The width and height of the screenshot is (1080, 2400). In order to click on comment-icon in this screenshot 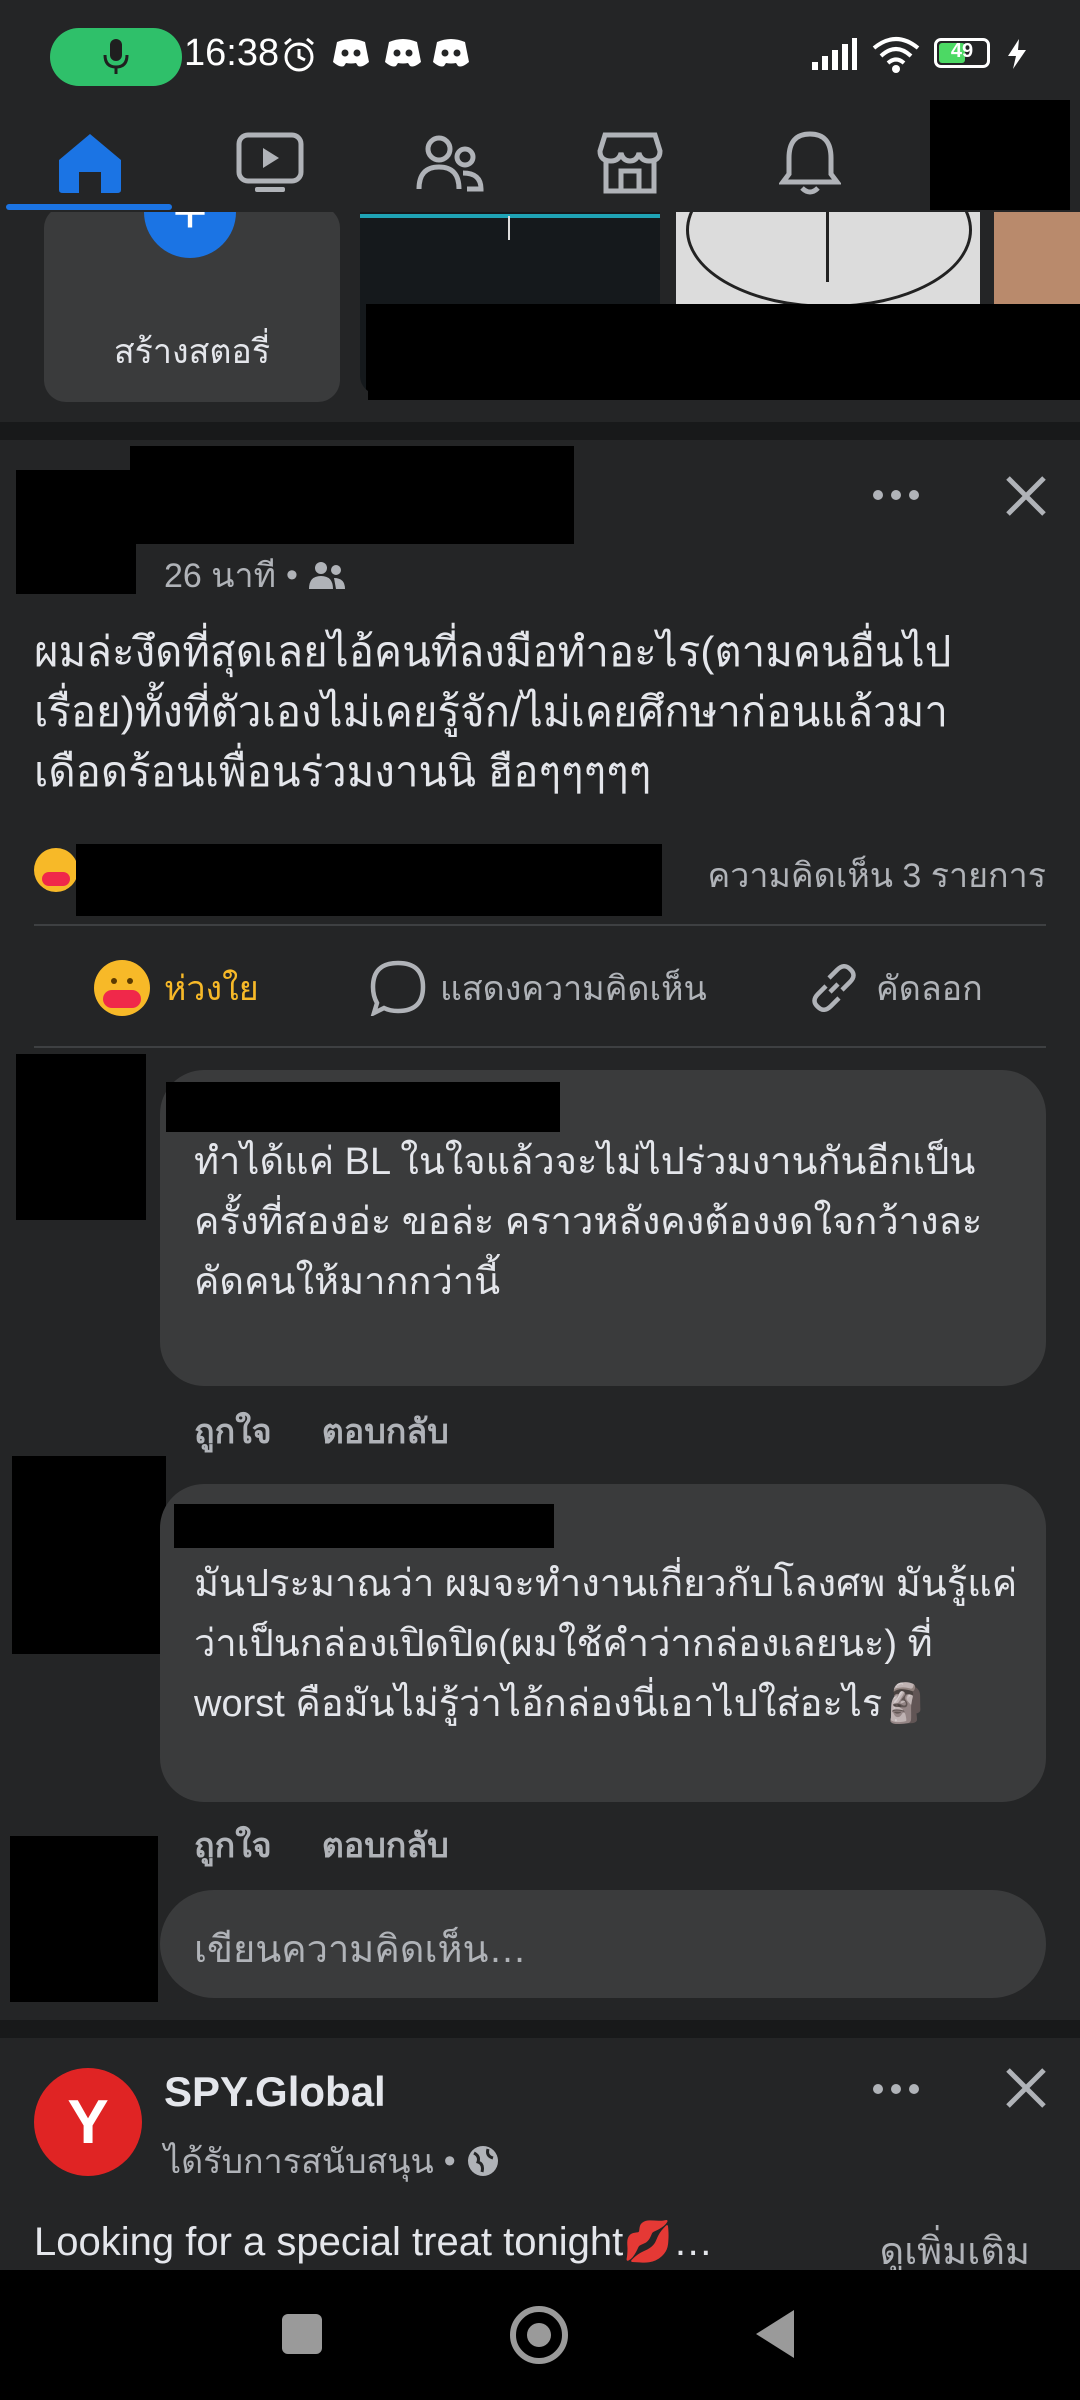, I will do `click(398, 988)`.